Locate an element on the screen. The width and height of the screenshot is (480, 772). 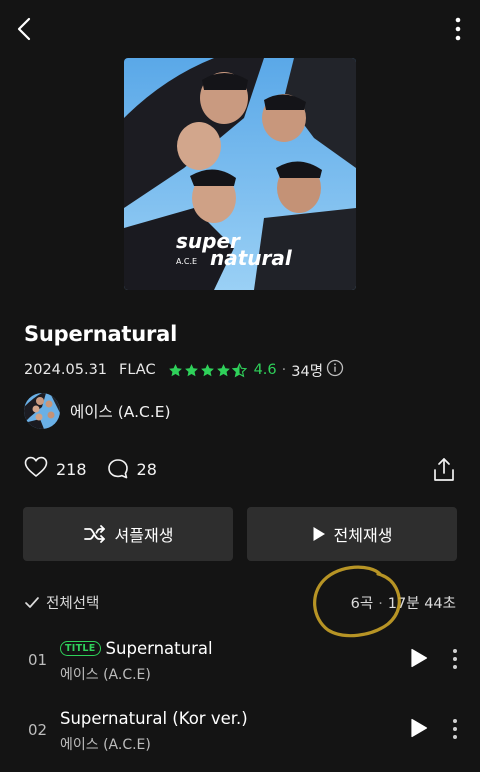
back-icon is located at coordinates (26, 29).